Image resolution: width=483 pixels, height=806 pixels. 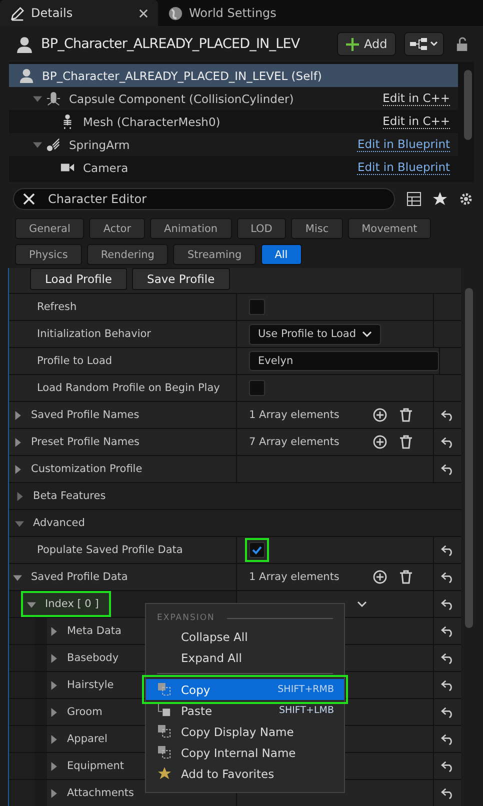 What do you see at coordinates (245, 710) in the screenshot?
I see `menu-item: Paste SHIFT+LMB` at bounding box center [245, 710].